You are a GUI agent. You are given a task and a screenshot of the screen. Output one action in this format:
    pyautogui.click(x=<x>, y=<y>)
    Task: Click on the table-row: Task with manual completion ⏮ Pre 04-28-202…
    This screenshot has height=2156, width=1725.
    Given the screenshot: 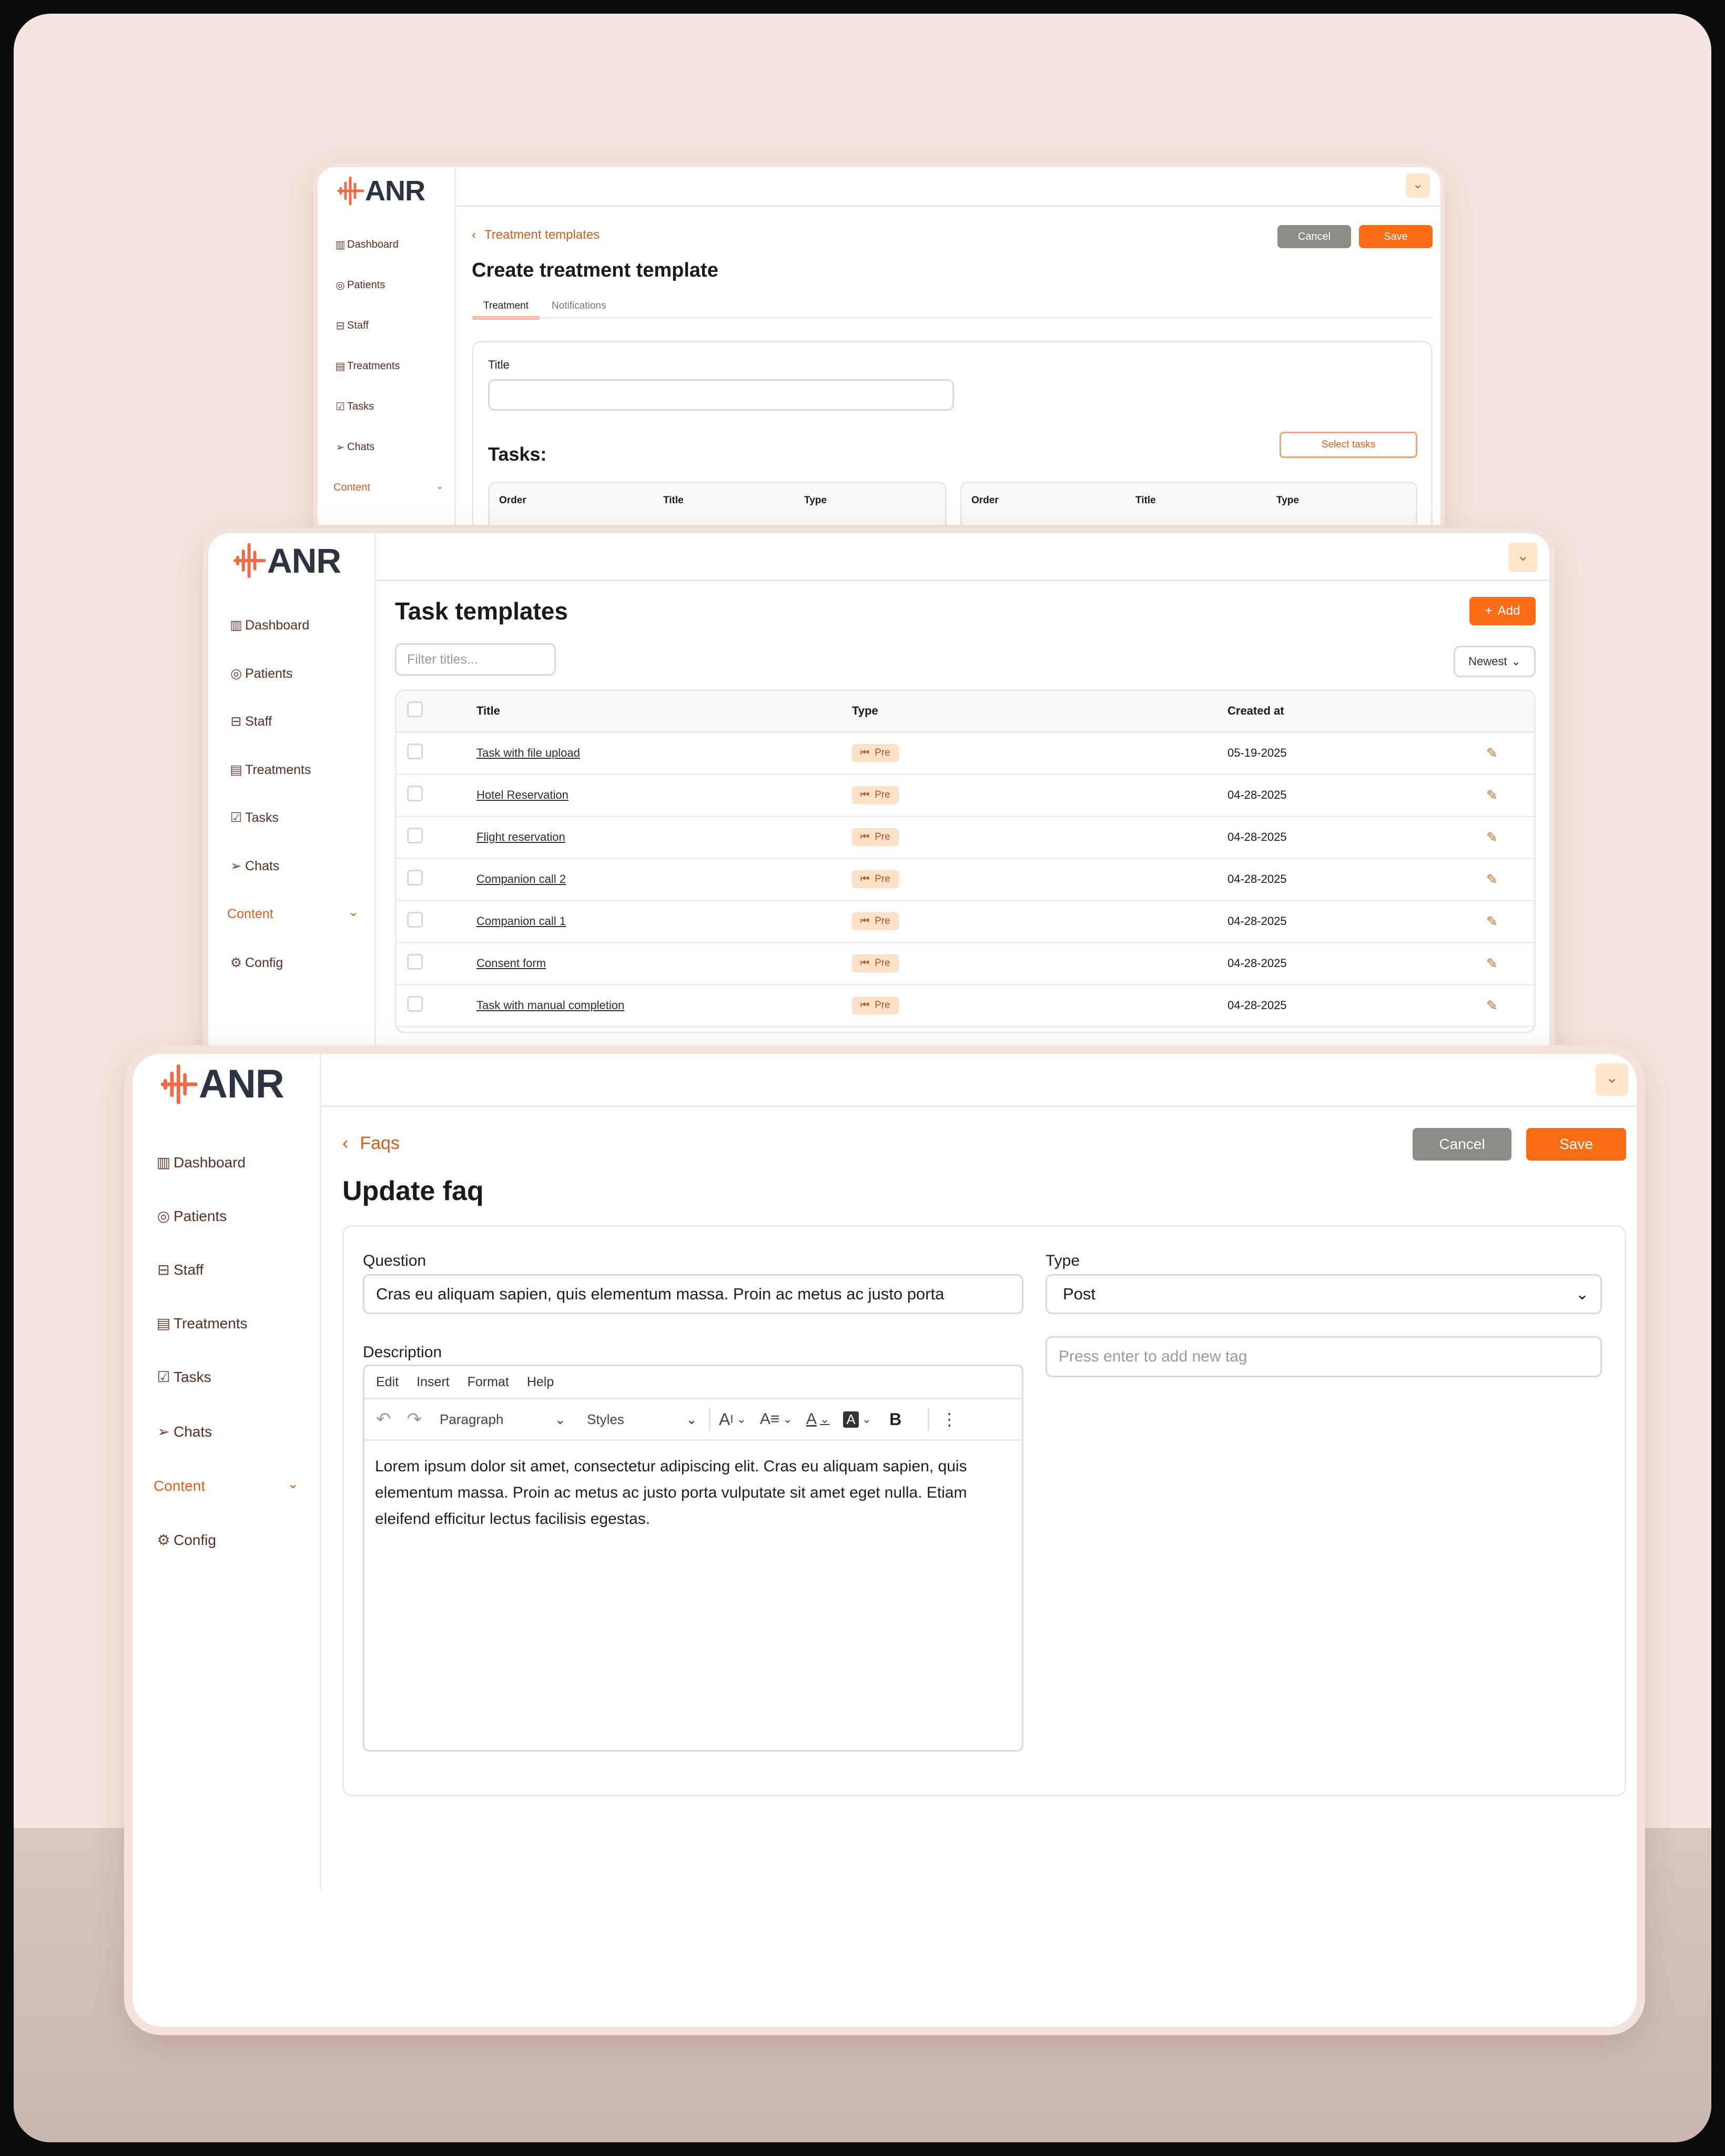 What is the action you would take?
    pyautogui.click(x=965, y=1005)
    